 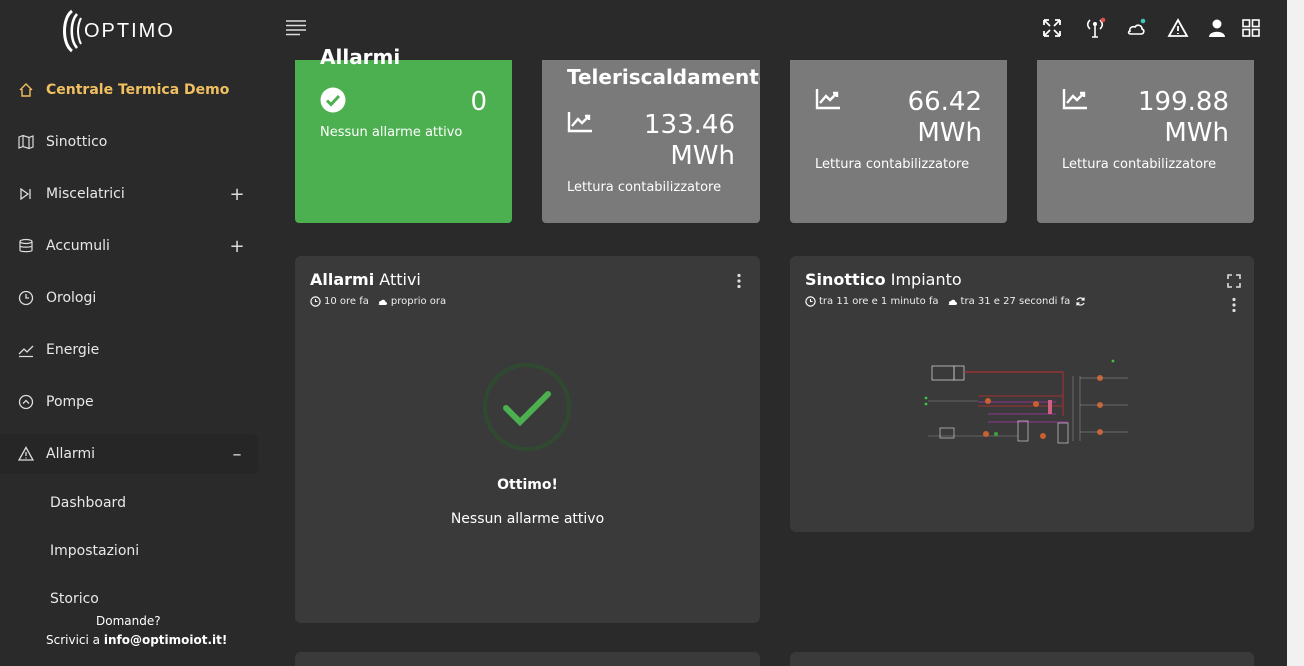 What do you see at coordinates (129, 194) in the screenshot?
I see `sidebar-item-miscelatrici: Miscelatrici +` at bounding box center [129, 194].